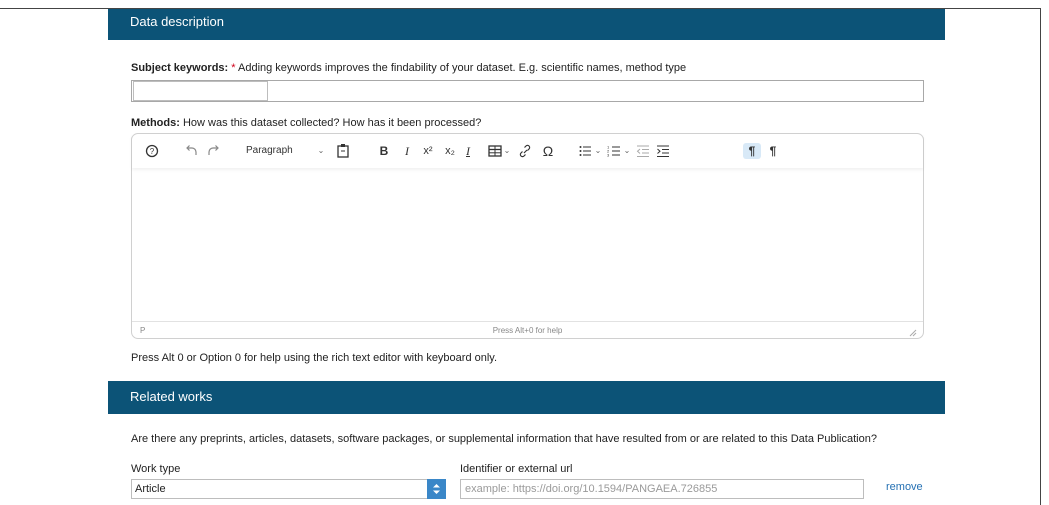 The width and height of the screenshot is (1049, 505). Describe the element at coordinates (516, 469) in the screenshot. I see `identifier-label: Identifier or external url` at that location.